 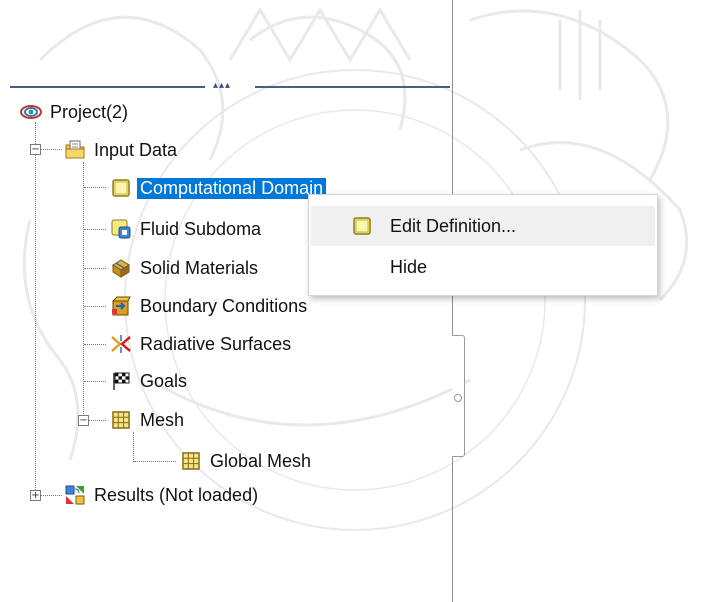 I want to click on expander-mesh: −, so click(x=83, y=420).